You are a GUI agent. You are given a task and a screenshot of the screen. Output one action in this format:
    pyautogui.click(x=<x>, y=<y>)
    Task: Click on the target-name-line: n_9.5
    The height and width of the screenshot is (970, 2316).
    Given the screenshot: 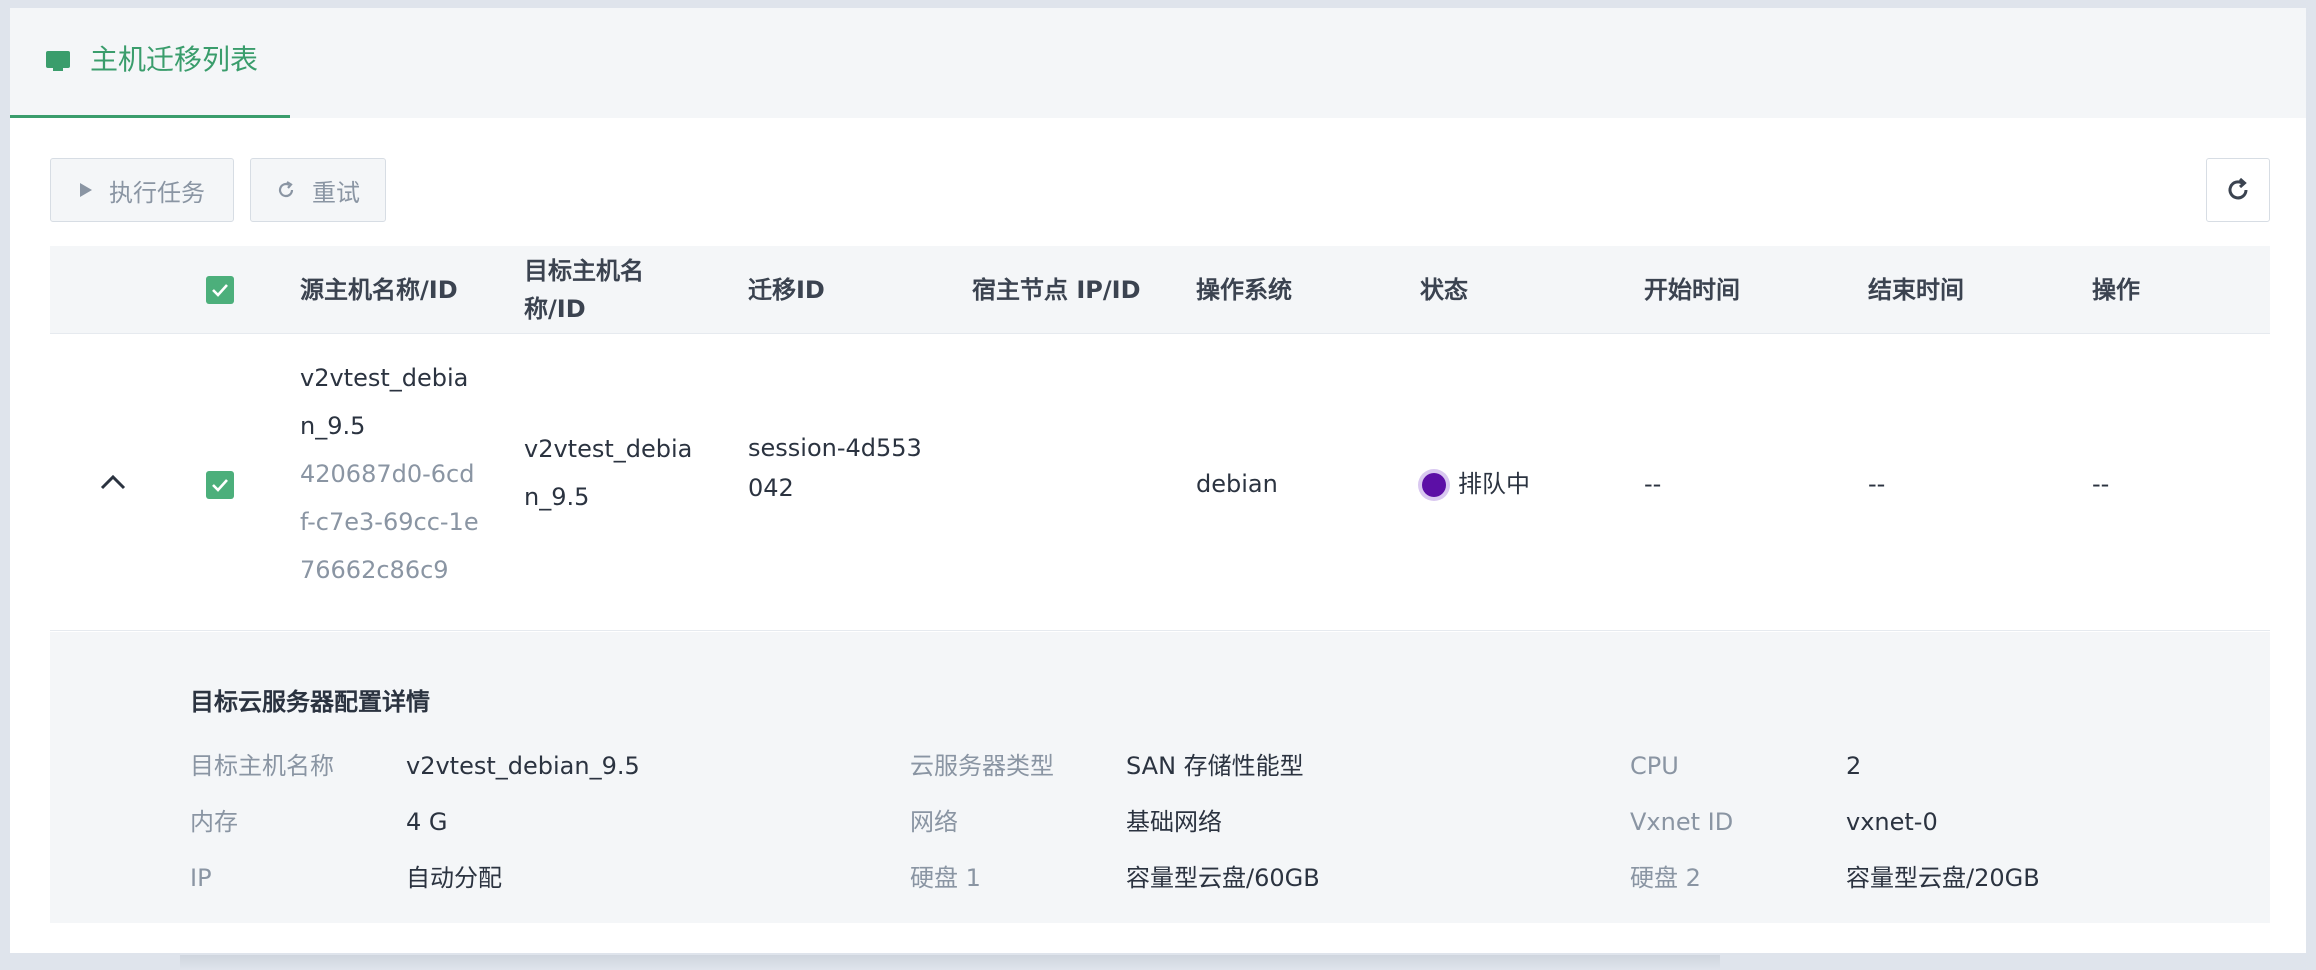 What is the action you would take?
    pyautogui.click(x=557, y=497)
    